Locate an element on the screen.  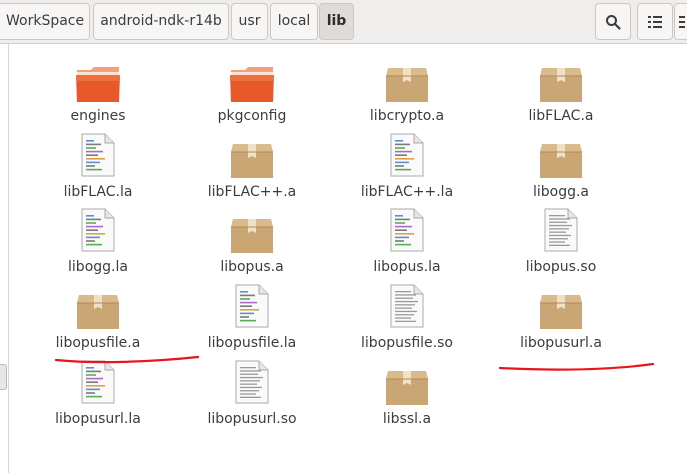
file-item: libFLAC++.a is located at coordinates (252, 175).